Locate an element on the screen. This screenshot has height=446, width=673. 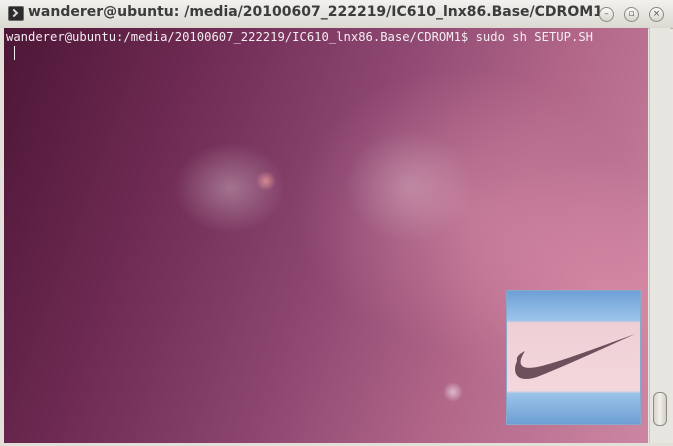
terminal-icon is located at coordinates (16, 13).